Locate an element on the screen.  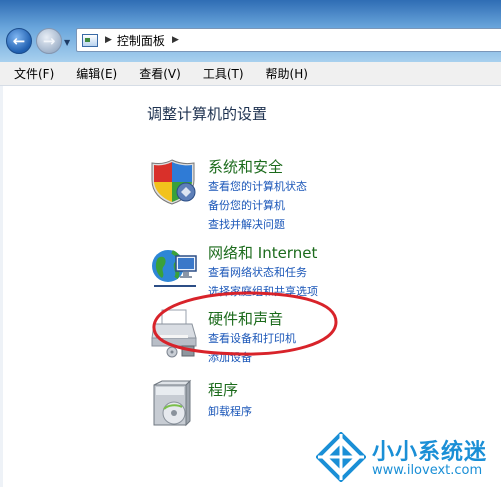
forward-button: → is located at coordinates (49, 41).